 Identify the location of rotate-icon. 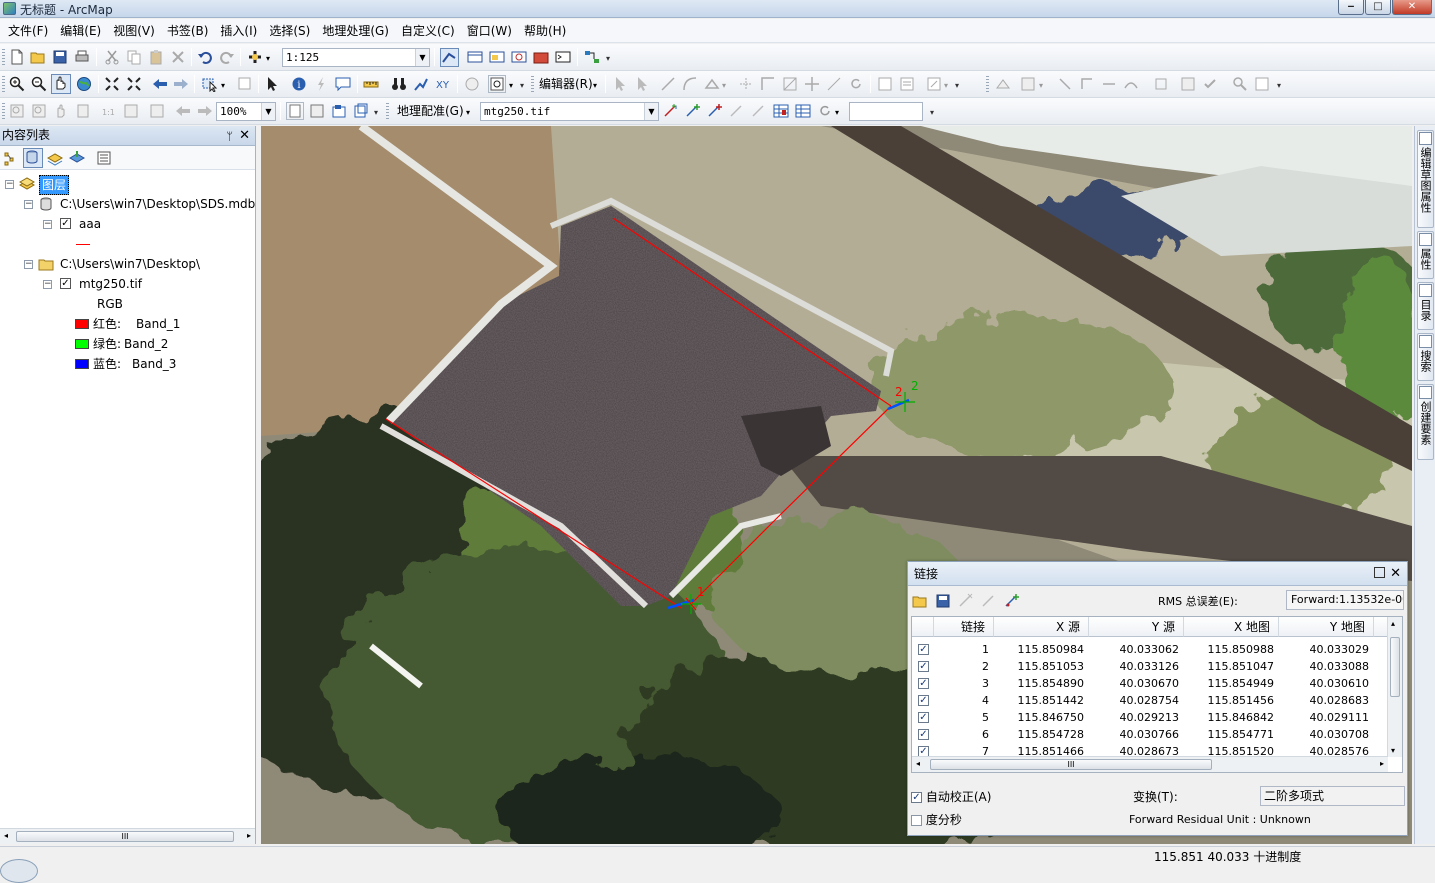
(856, 84).